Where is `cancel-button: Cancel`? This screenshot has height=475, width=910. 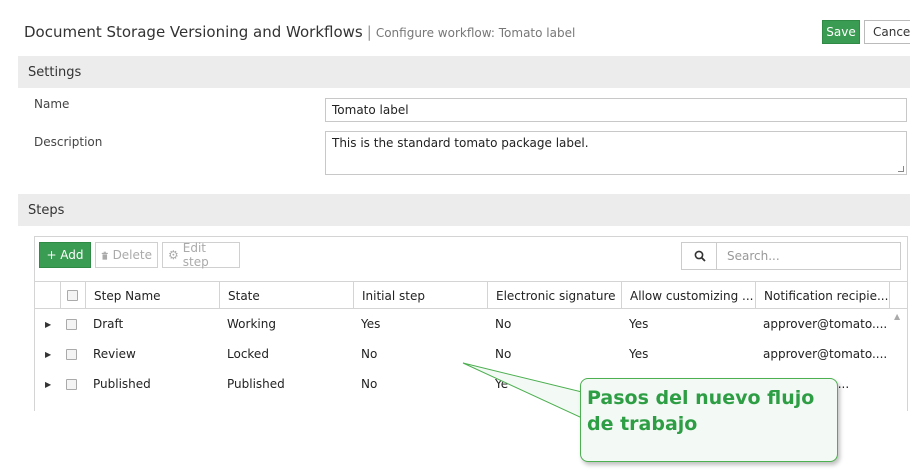 cancel-button: Cancel is located at coordinates (887, 32).